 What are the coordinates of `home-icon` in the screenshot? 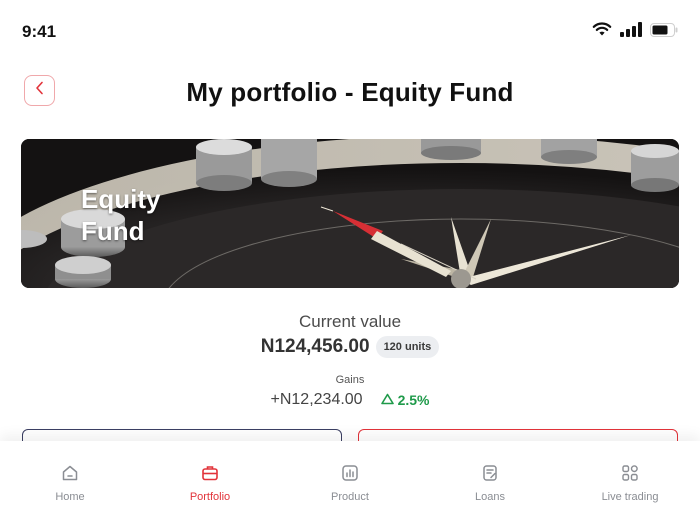 It's located at (70, 473).